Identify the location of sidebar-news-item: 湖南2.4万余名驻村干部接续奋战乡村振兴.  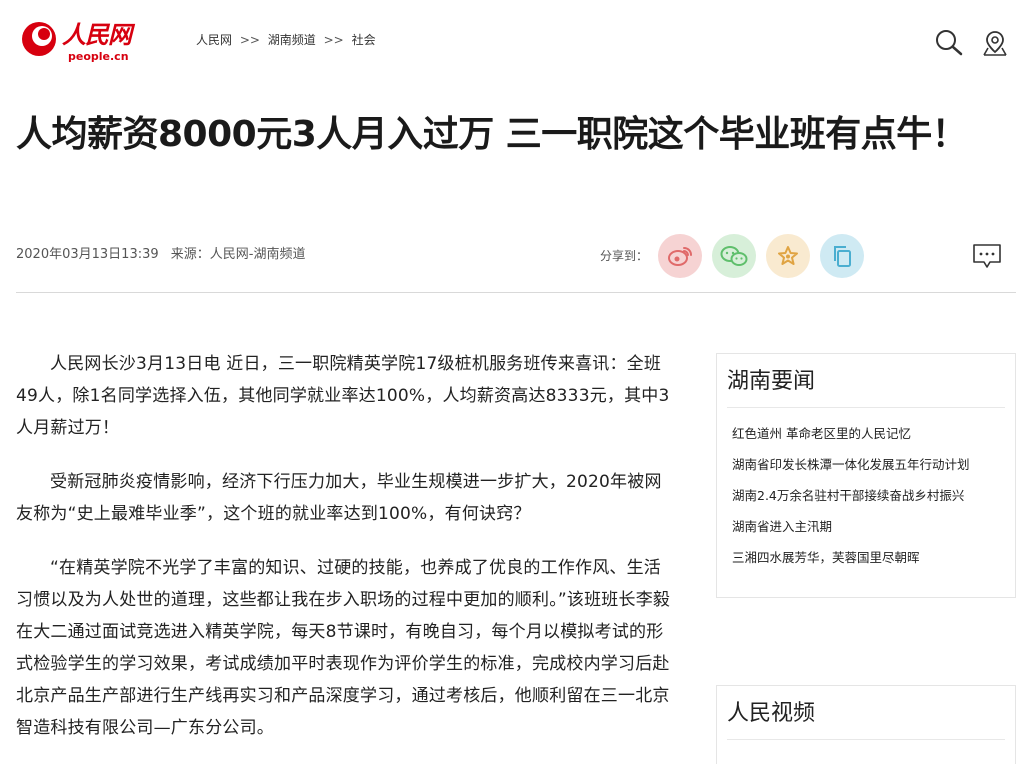
(872, 503).